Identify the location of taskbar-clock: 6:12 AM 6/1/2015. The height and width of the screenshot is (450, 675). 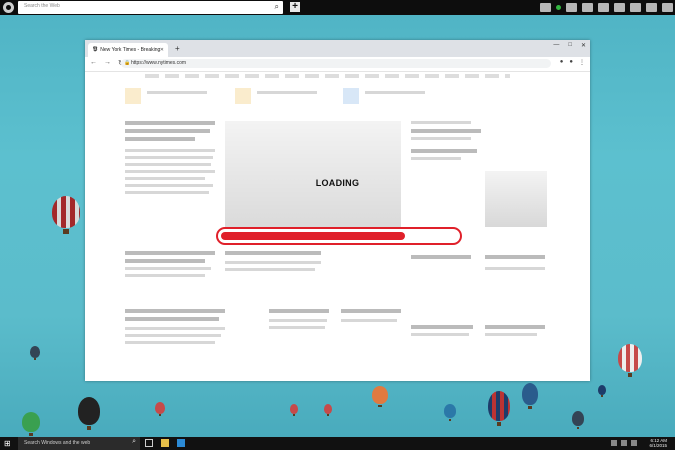
(658, 443).